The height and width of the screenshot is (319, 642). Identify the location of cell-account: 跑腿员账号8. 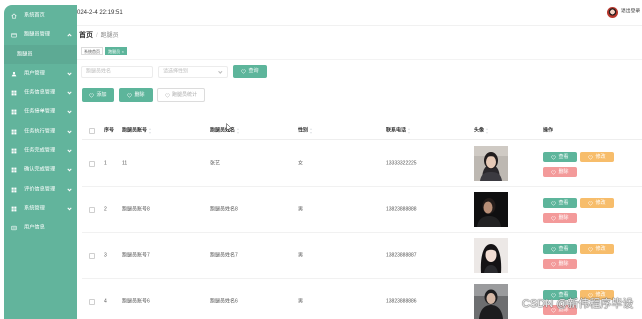
(136, 209).